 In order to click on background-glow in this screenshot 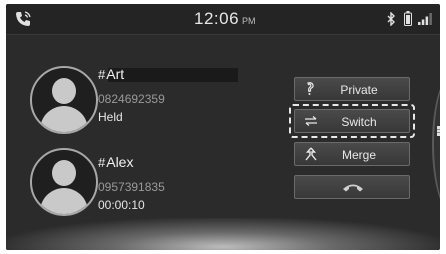, I will do `click(223, 234)`.